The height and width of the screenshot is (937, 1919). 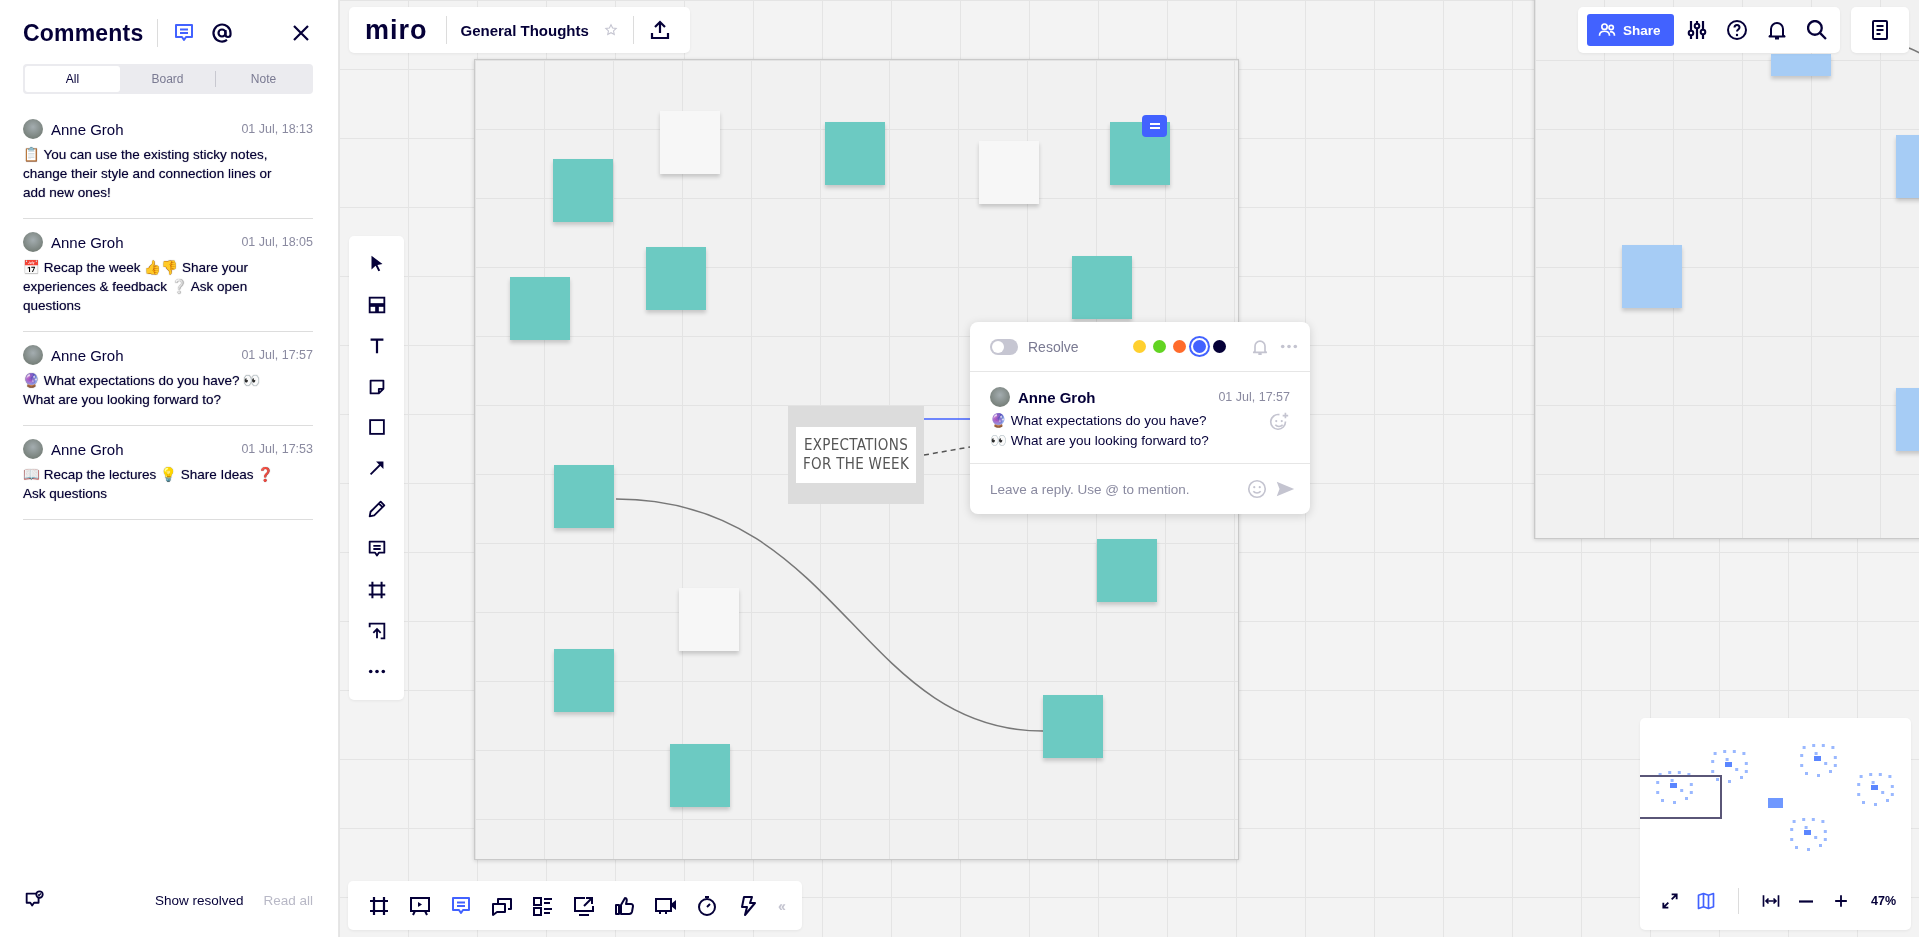 I want to click on search-icon, so click(x=1816, y=30).